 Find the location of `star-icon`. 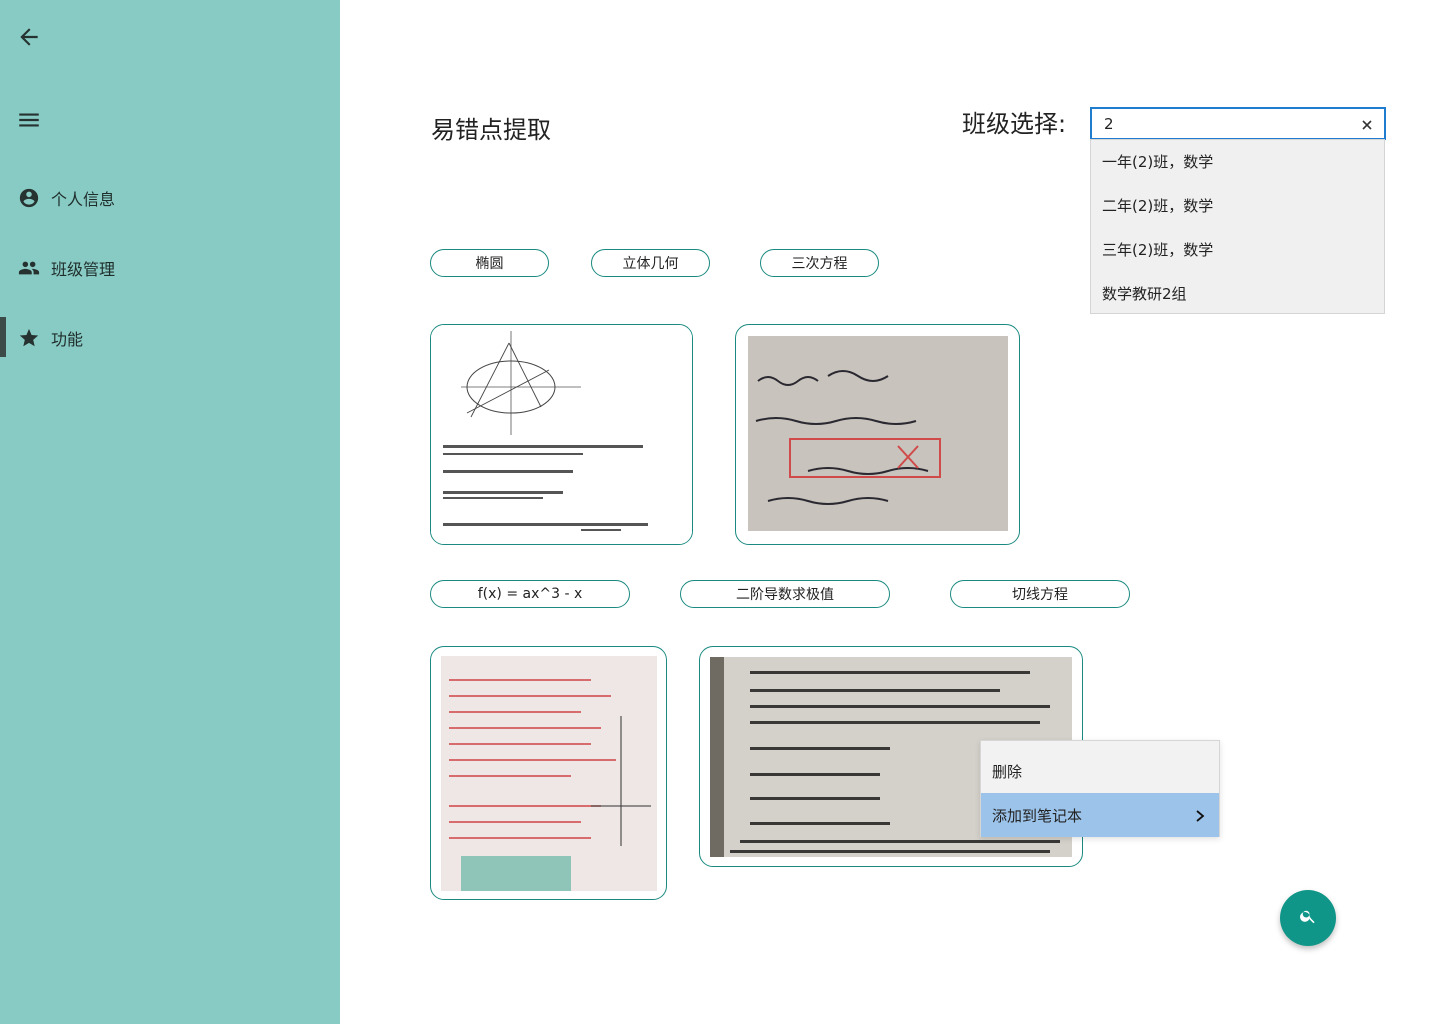

star-icon is located at coordinates (29, 338).